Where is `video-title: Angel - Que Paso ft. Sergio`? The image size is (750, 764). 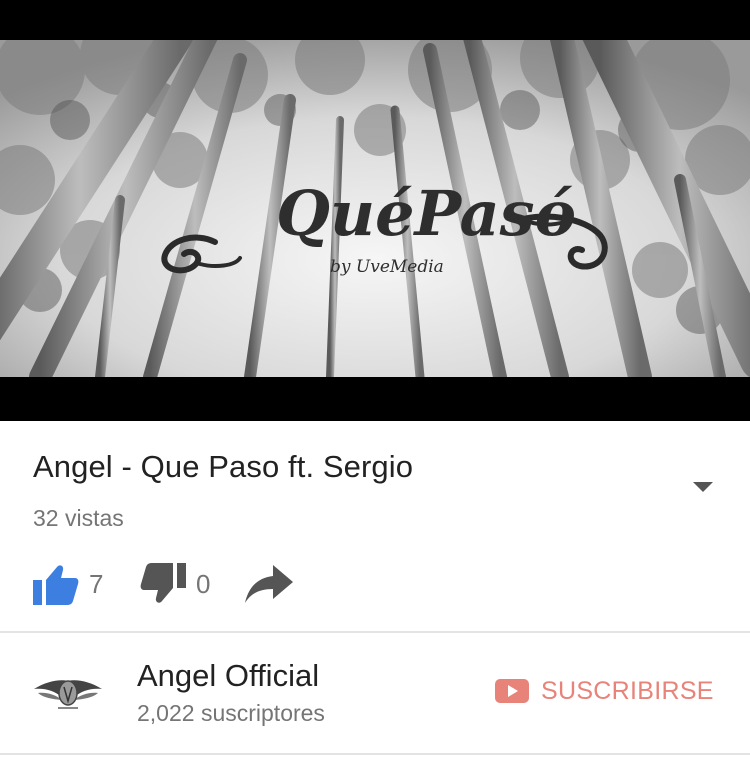
video-title: Angel - Que Paso ft. Sergio is located at coordinates (223, 466).